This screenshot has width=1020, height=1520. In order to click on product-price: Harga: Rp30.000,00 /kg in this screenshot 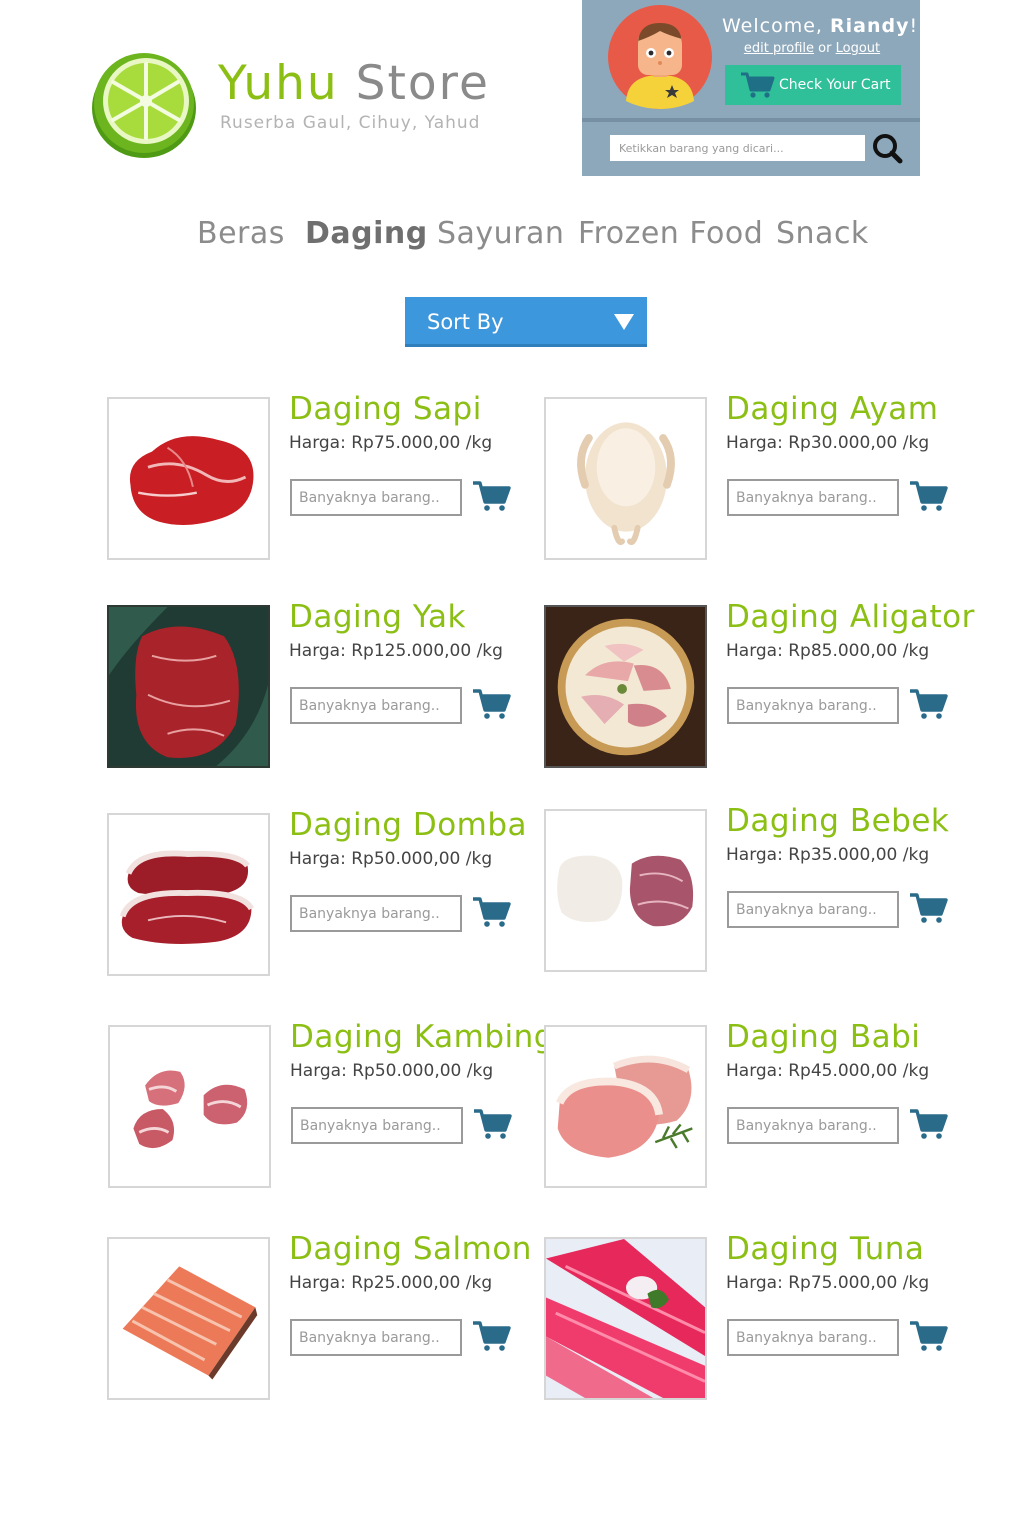, I will do `click(828, 443)`.